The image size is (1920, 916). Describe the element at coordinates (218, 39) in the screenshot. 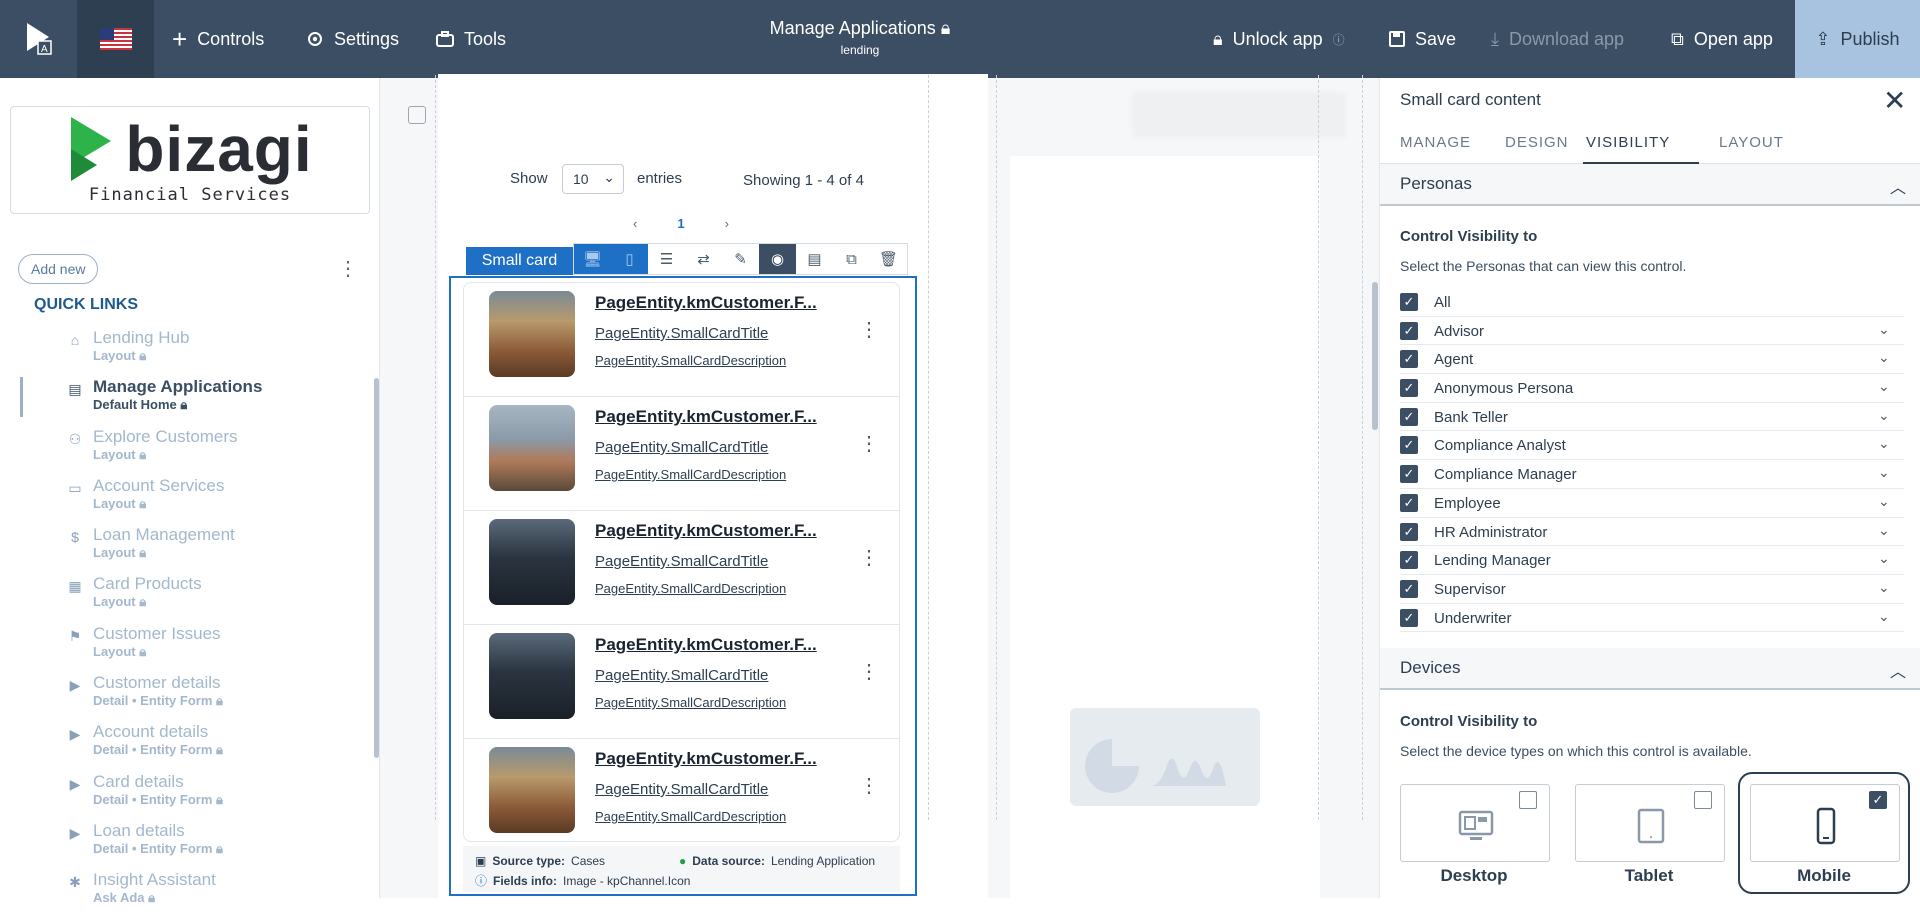

I see `controls-button: + Controls` at that location.